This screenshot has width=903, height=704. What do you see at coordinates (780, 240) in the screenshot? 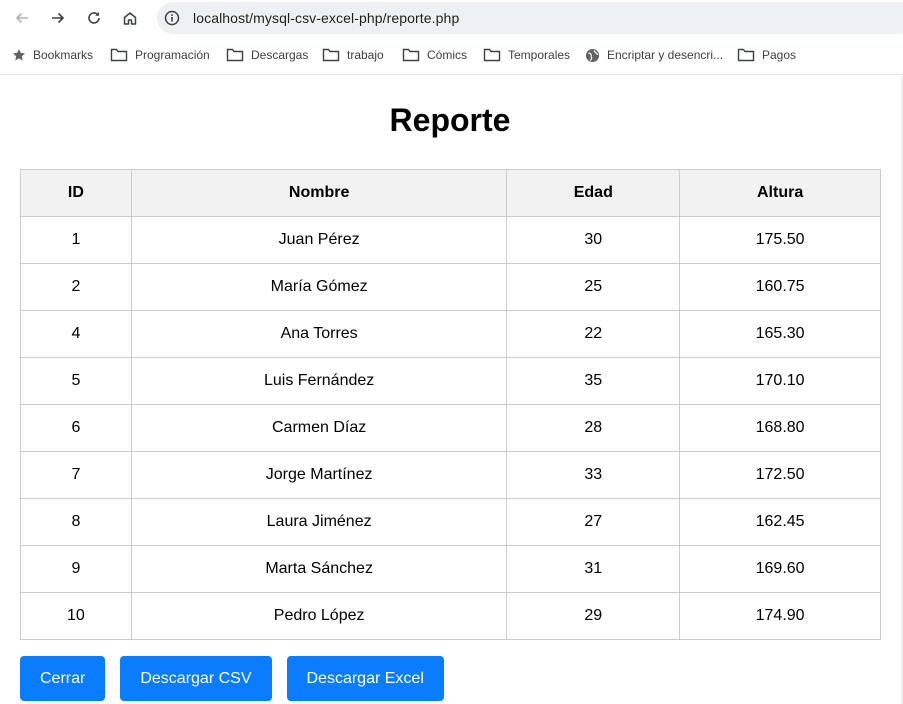
I see `cell-altura: 175.50` at bounding box center [780, 240].